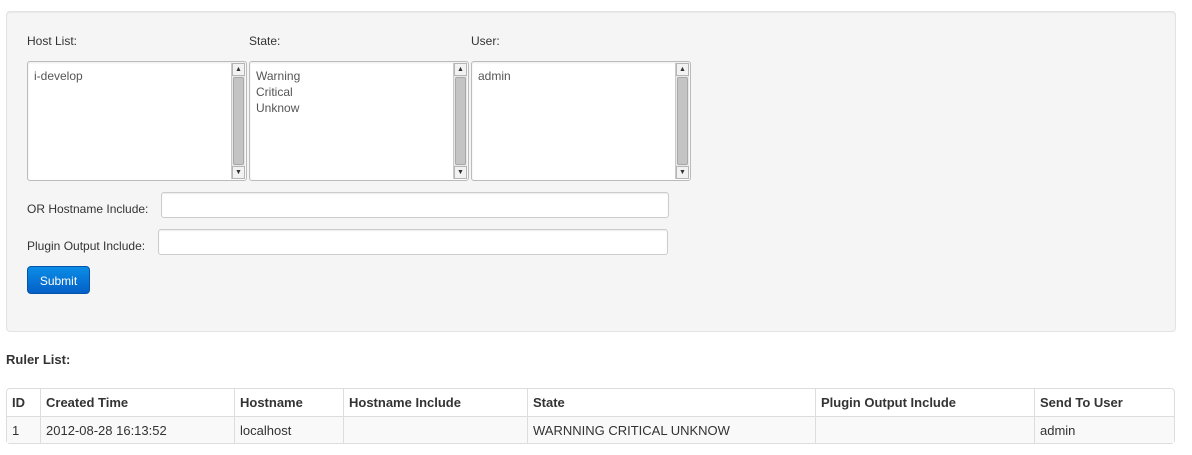  I want to click on user-label: User:, so click(485, 41).